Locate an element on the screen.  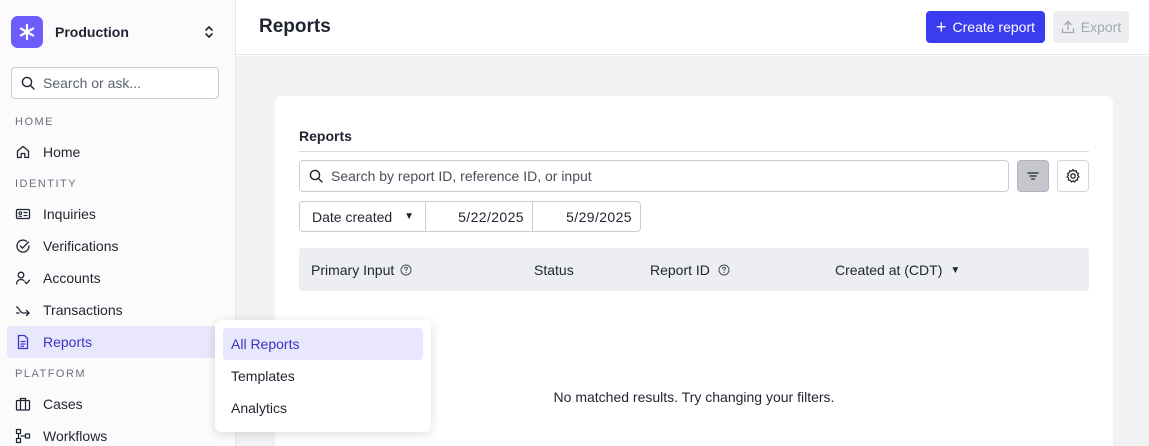
column-label: Created at (CDT) is located at coordinates (889, 270).